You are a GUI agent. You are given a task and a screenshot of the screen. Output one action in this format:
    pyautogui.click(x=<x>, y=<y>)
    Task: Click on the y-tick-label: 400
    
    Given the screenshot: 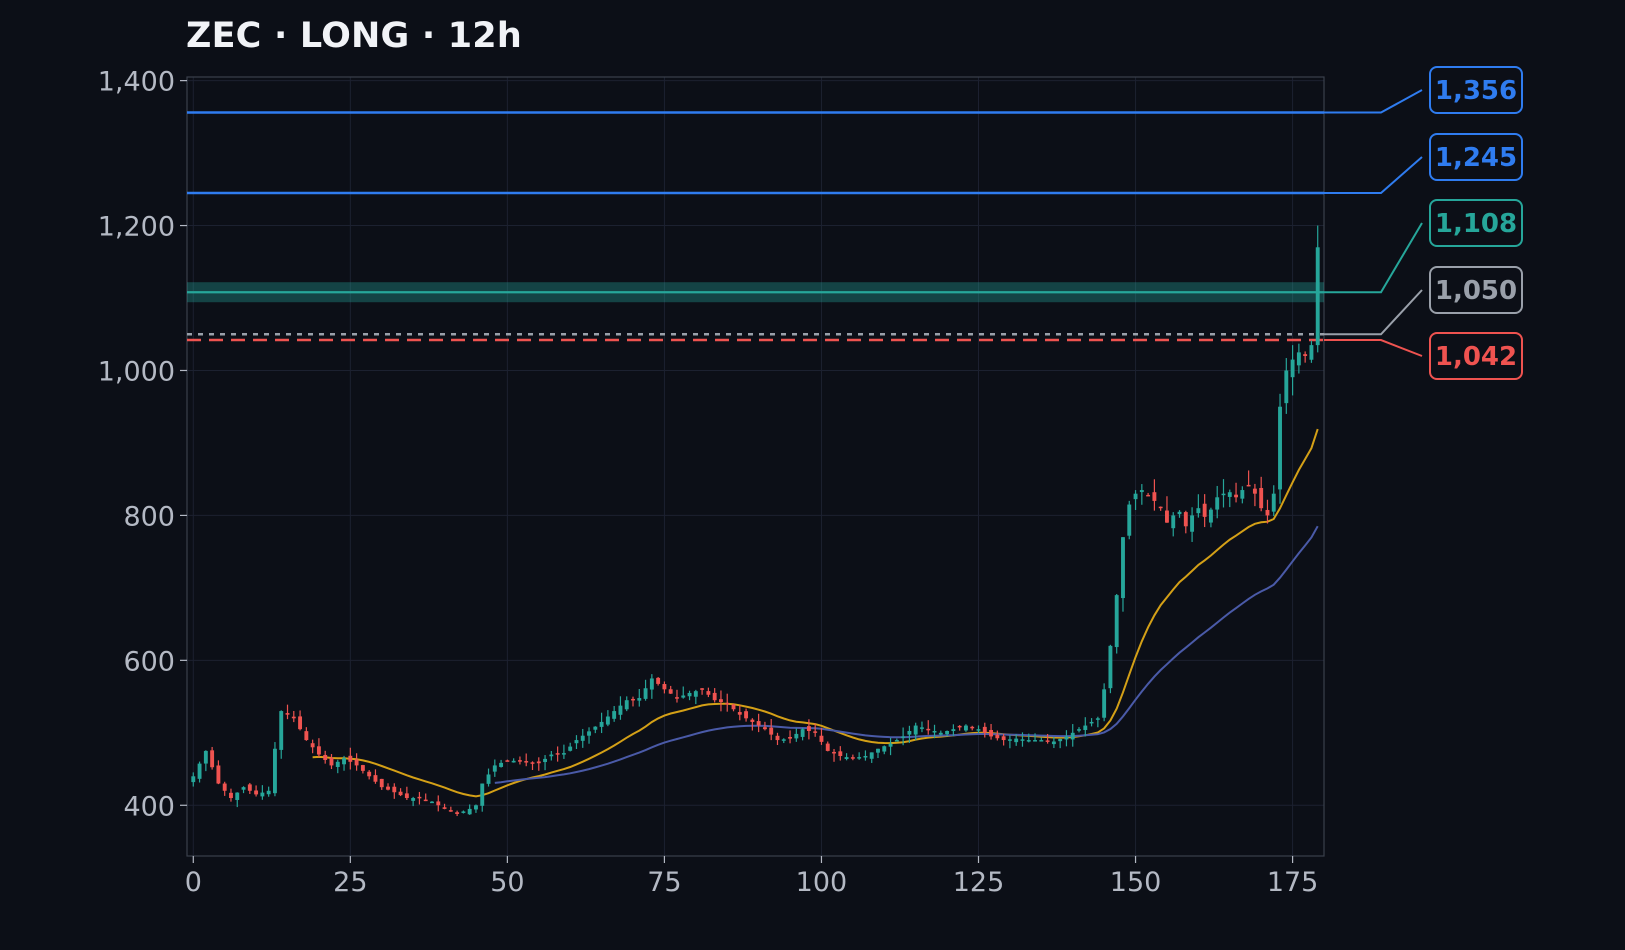 What is the action you would take?
    pyautogui.click(x=149, y=806)
    